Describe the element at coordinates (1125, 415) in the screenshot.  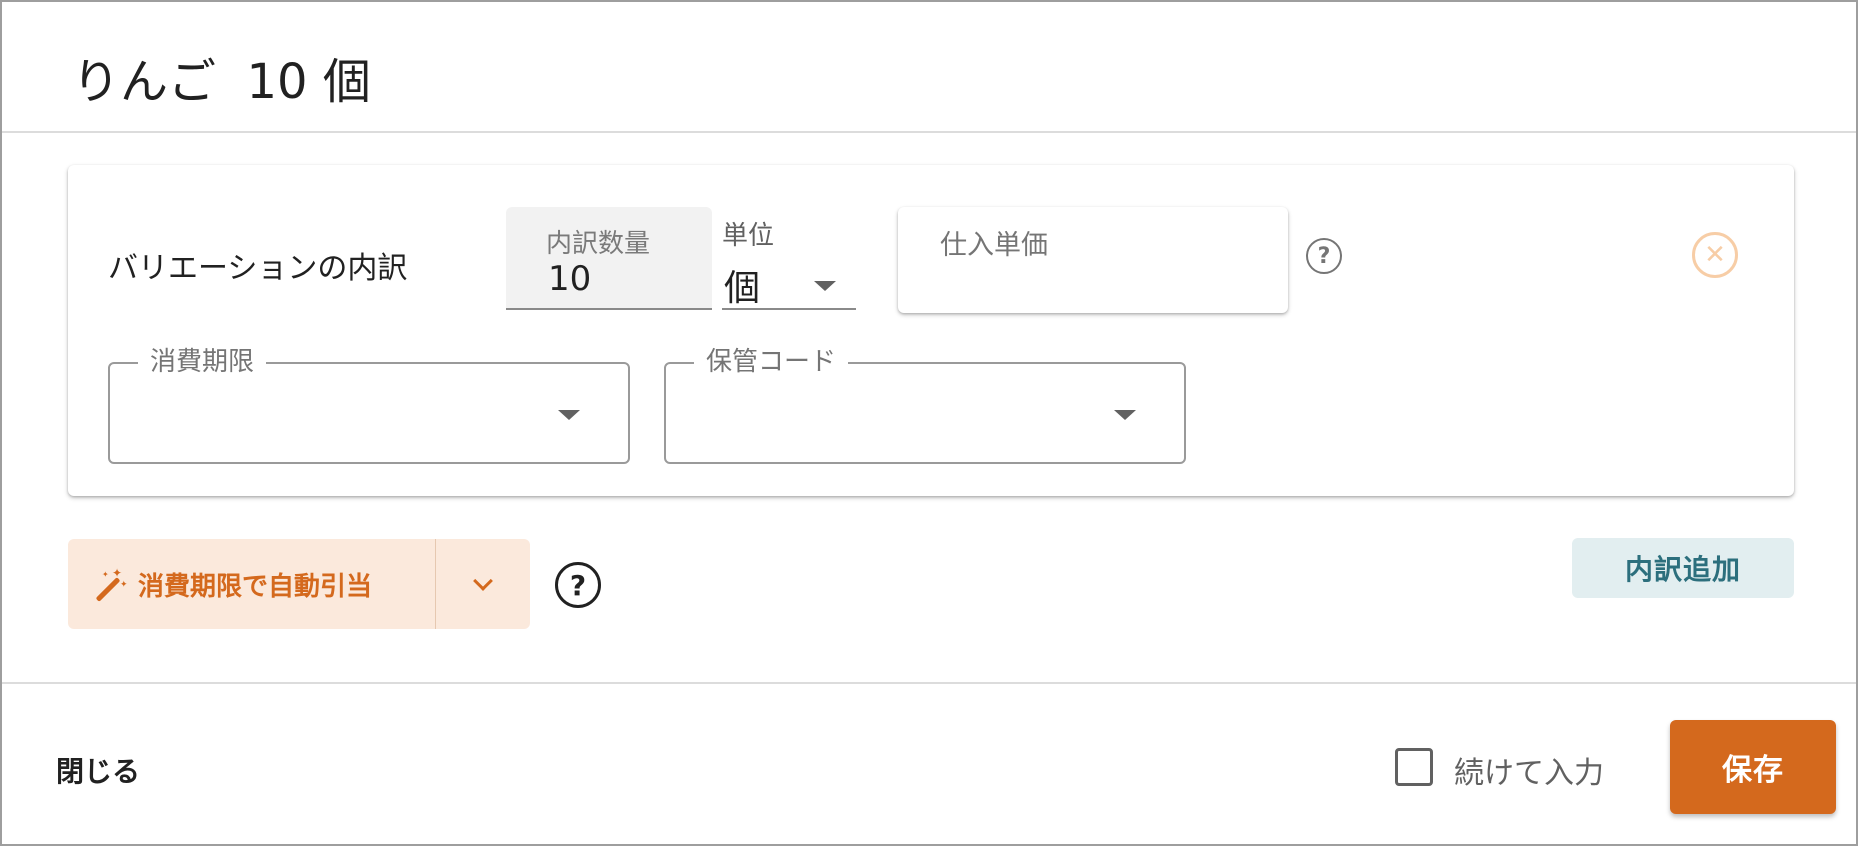
I see `storage-code-dropdown-arrow-icon` at that location.